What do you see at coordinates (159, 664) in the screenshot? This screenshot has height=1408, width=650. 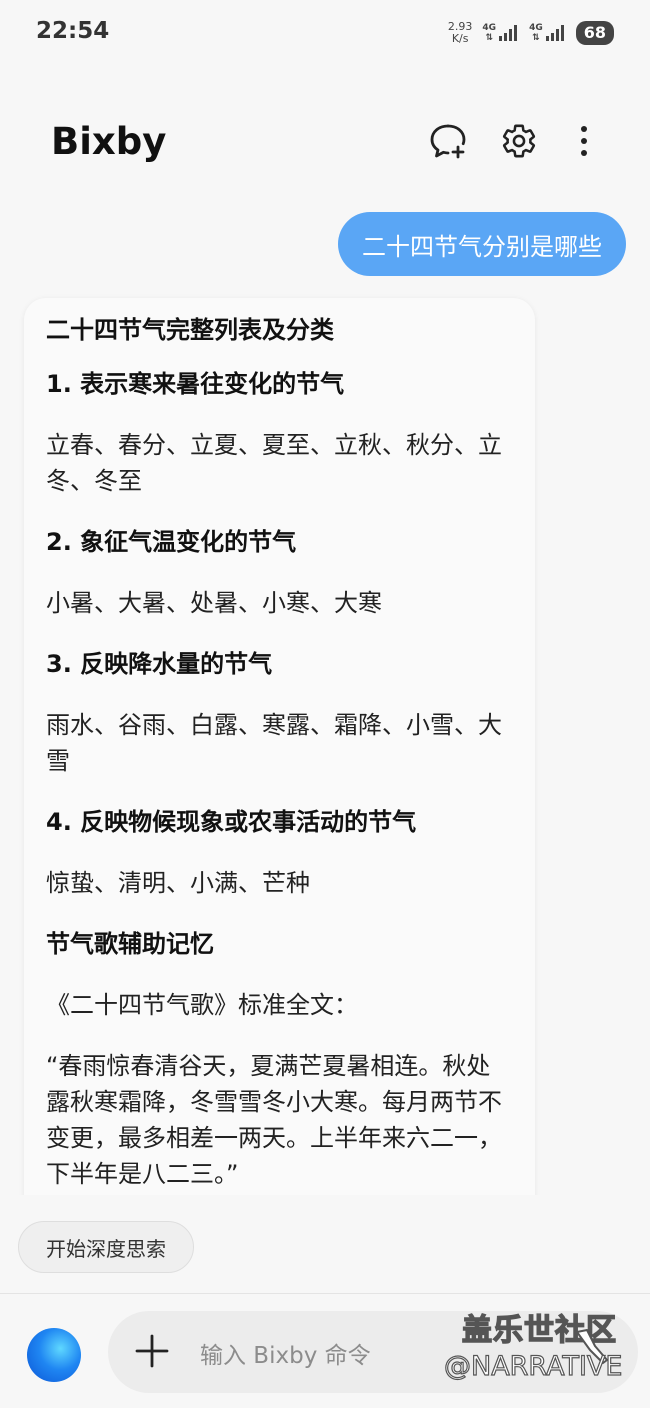 I see `reply-section-heading: 3. 反映降水量的节气` at bounding box center [159, 664].